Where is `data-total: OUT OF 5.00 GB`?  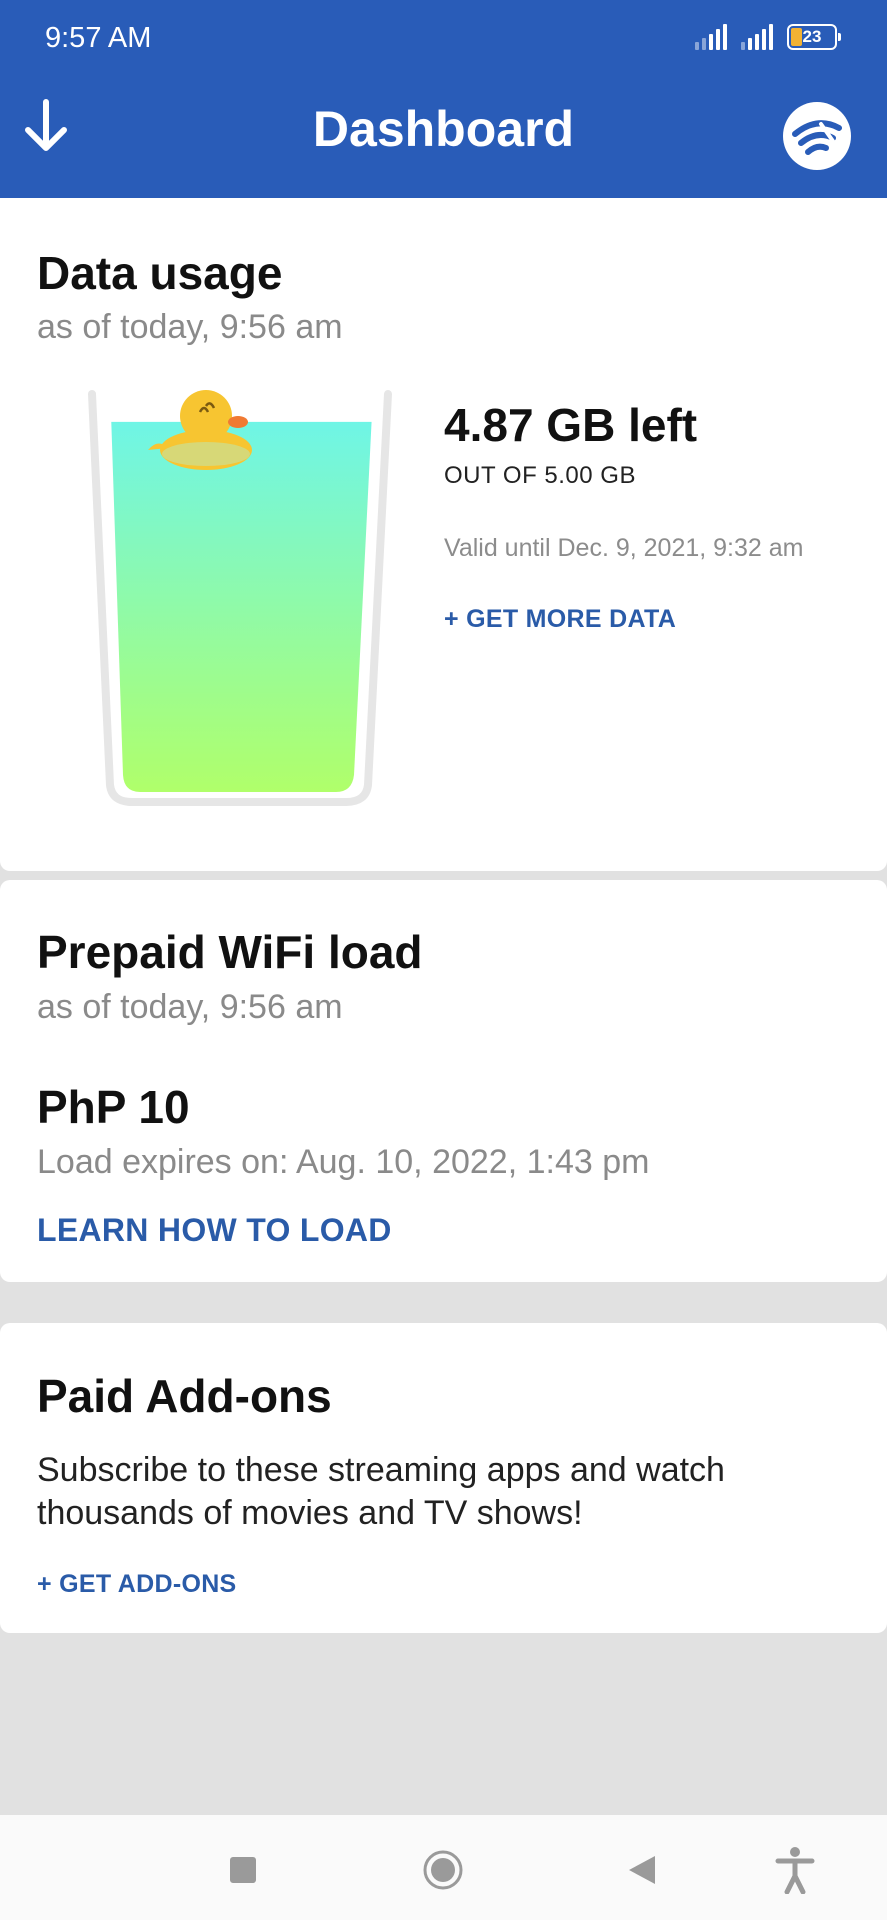 data-total: OUT OF 5.00 GB is located at coordinates (540, 475).